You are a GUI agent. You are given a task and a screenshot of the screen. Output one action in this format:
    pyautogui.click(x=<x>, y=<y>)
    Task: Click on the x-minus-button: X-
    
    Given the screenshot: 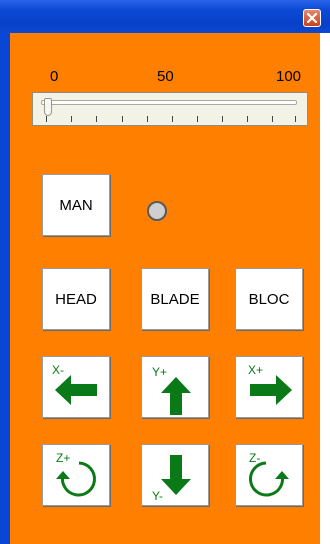 What is the action you would take?
    pyautogui.click(x=76, y=387)
    